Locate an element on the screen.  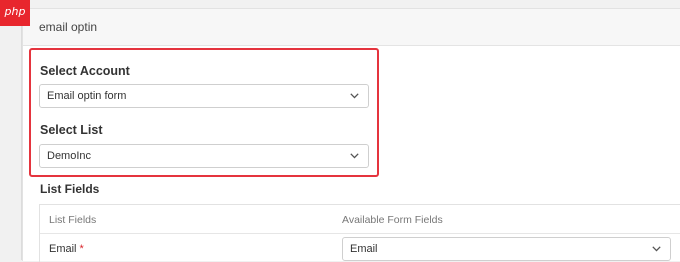
list-field-email-label: Email * is located at coordinates (66, 249).